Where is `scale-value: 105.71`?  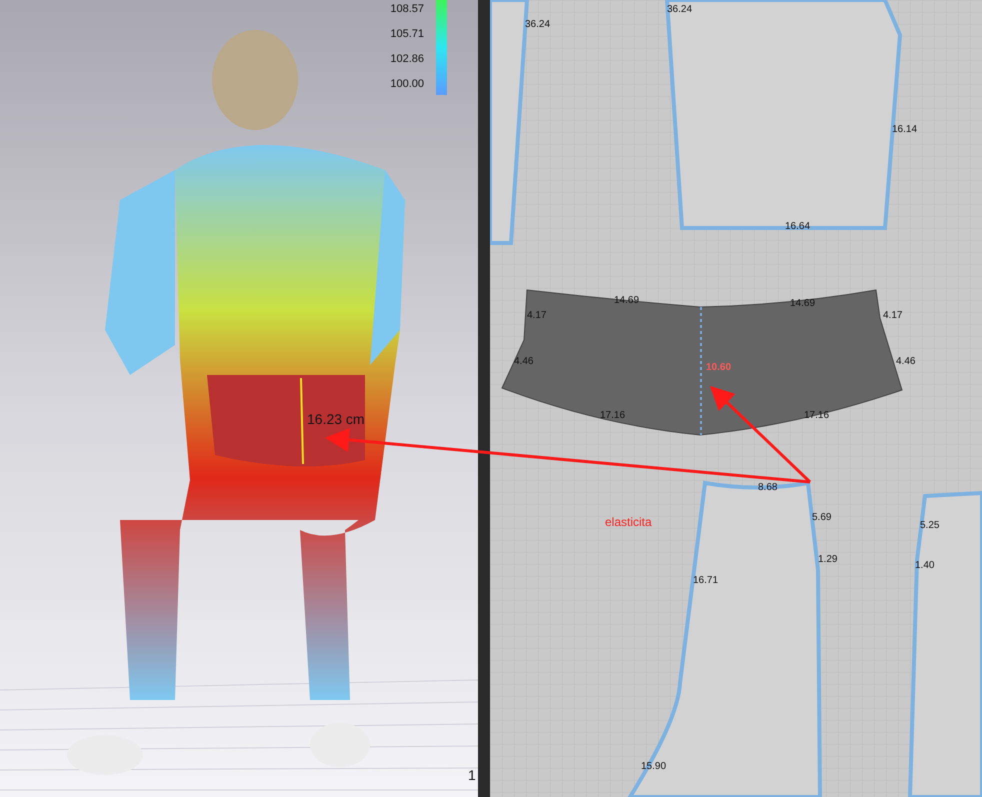 scale-value: 105.71 is located at coordinates (407, 34).